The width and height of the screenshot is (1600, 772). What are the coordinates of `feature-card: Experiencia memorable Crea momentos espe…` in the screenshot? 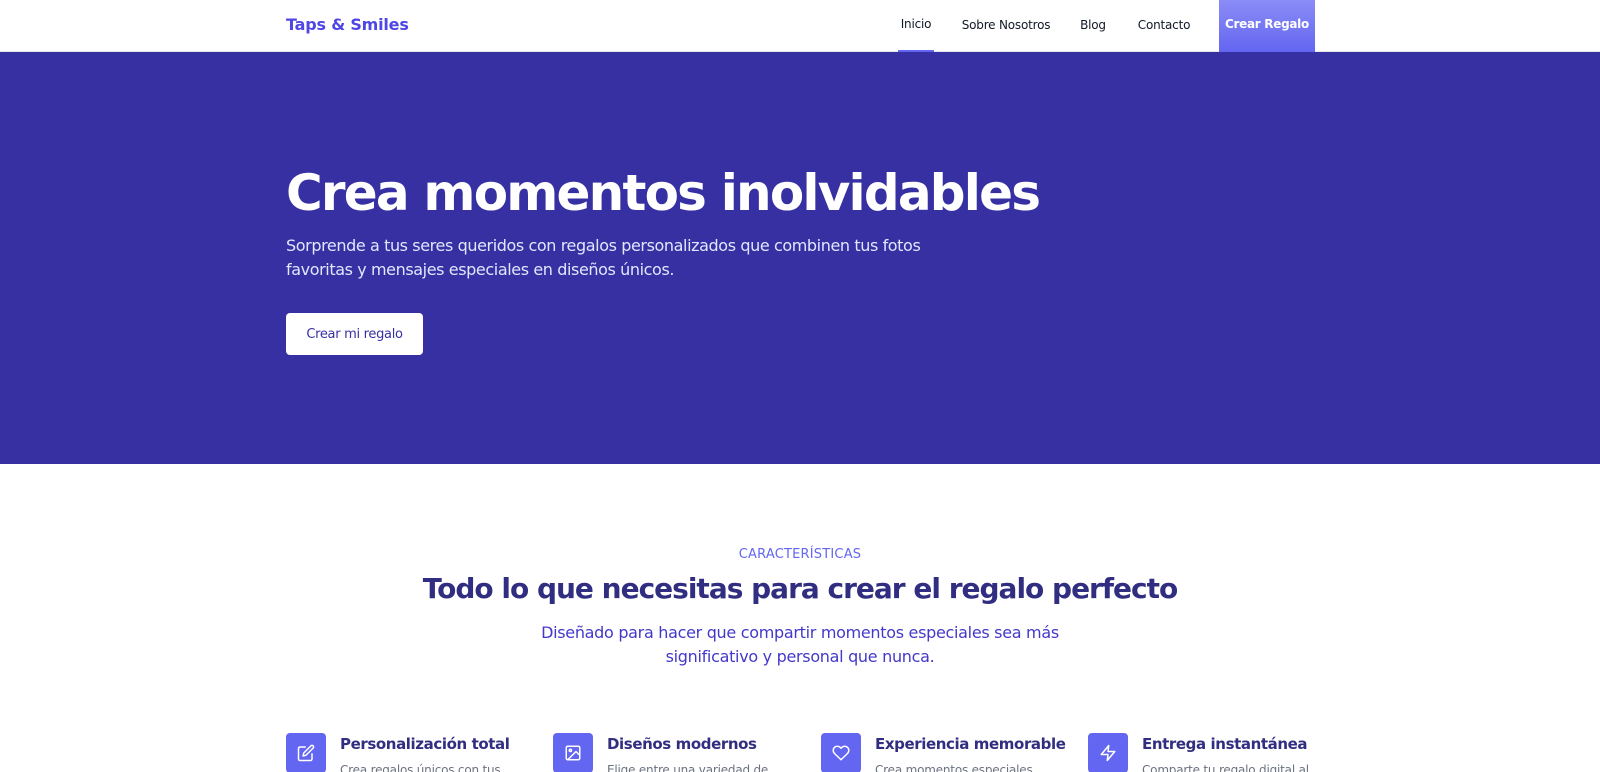 It's located at (943, 752).